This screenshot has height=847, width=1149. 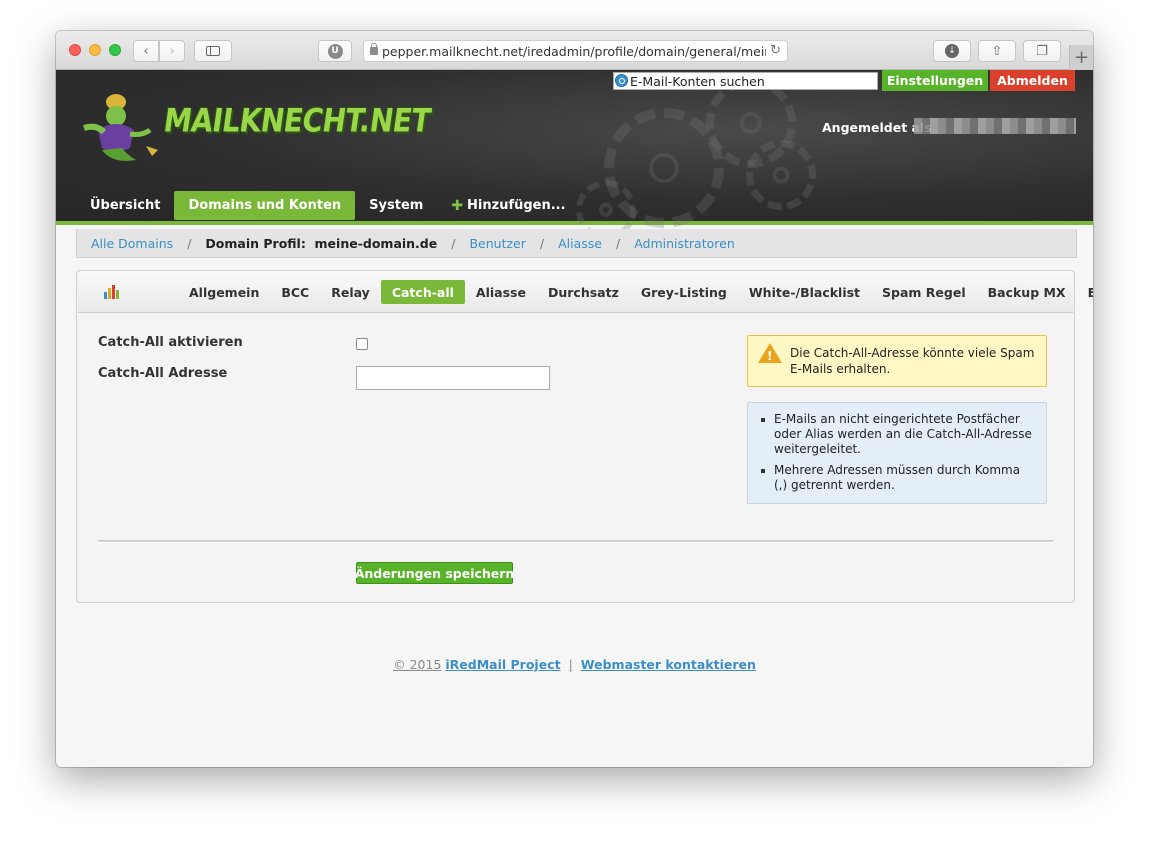 I want to click on footer-copyright: © 2015, so click(x=417, y=664).